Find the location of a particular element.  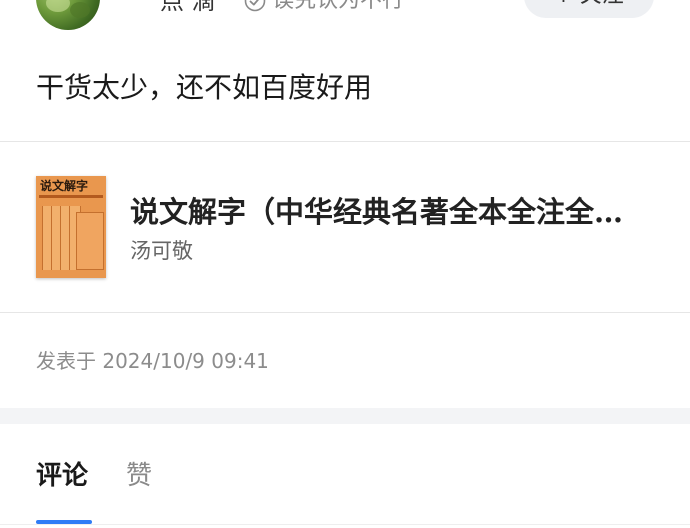

post-text: 干货太少，还不如百度好用 is located at coordinates (204, 87).